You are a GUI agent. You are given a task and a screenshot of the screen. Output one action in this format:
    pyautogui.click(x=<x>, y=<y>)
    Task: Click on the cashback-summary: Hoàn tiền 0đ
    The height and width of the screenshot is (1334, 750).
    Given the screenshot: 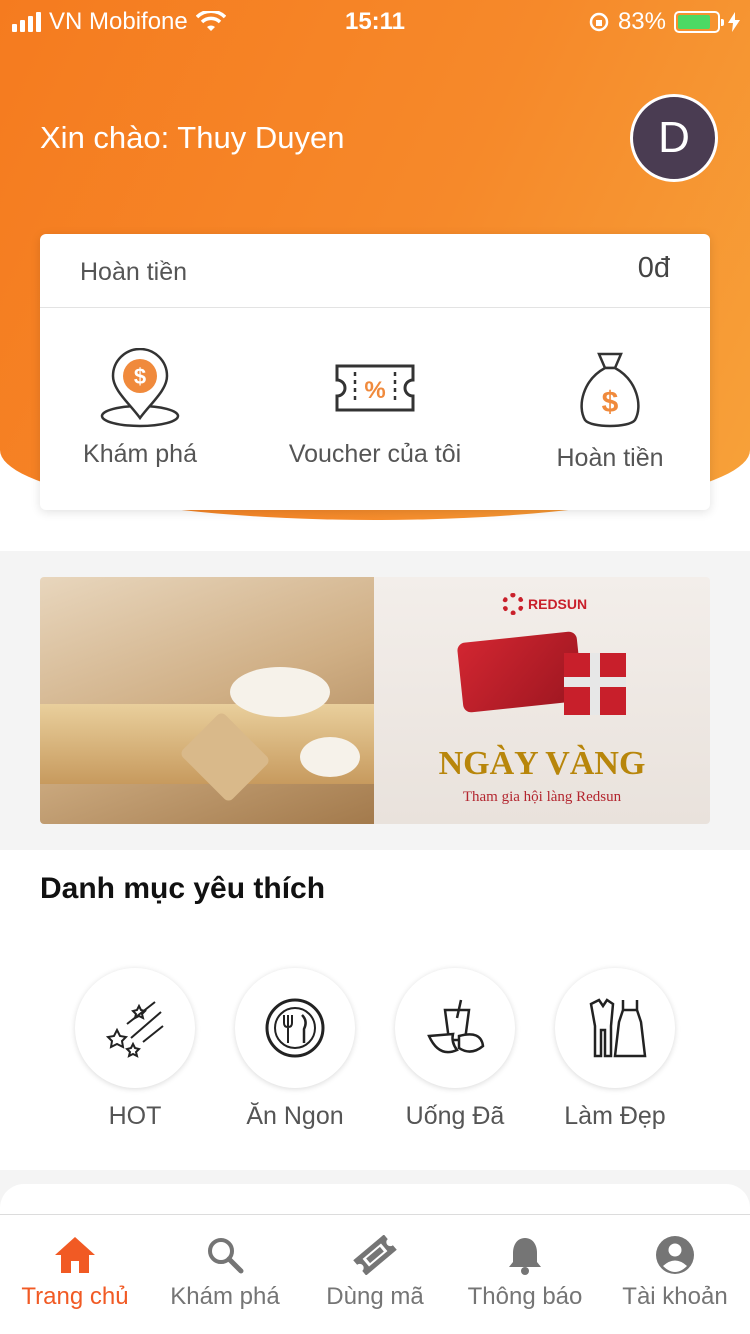 What is the action you would take?
    pyautogui.click(x=375, y=271)
    